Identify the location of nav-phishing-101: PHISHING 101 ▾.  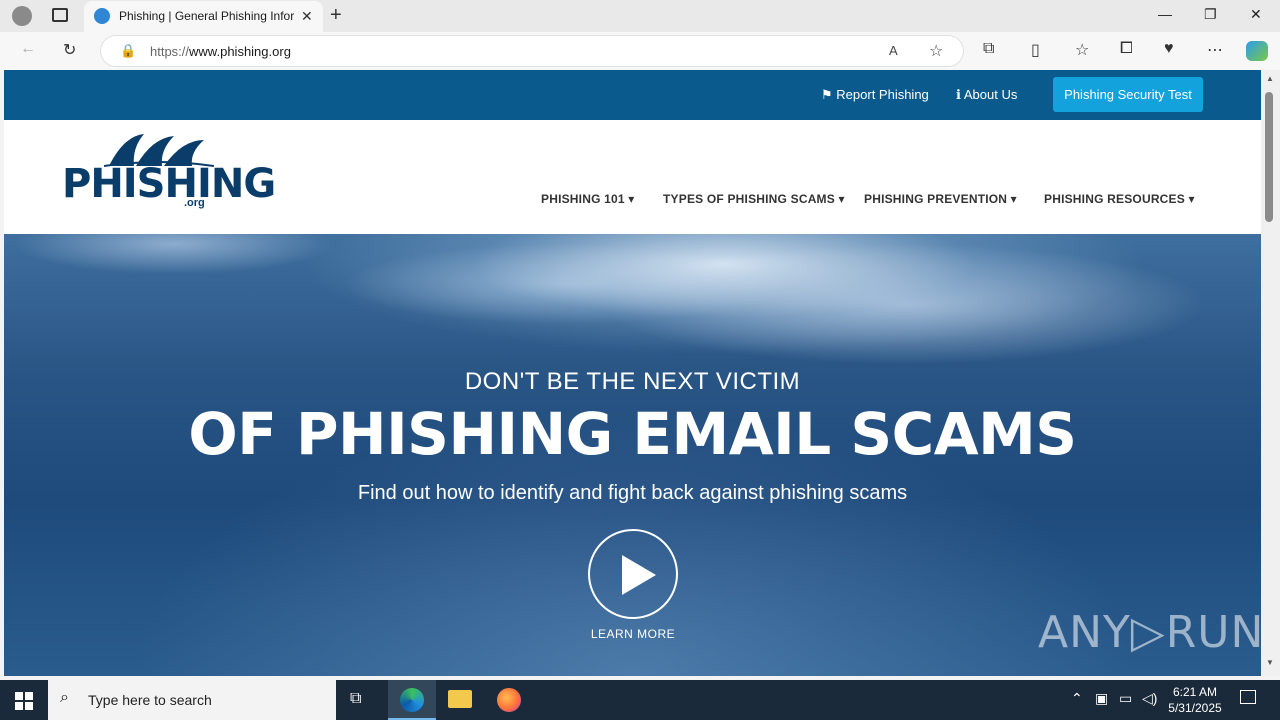
(588, 199).